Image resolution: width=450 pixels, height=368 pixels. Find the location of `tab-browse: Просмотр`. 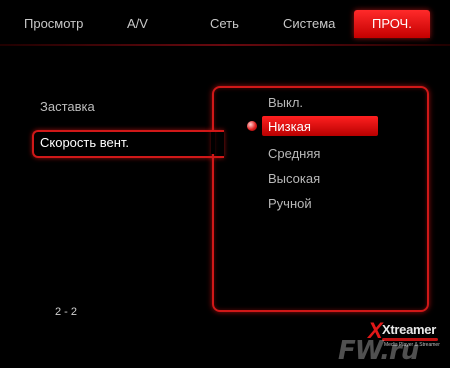

tab-browse: Просмотр is located at coordinates (53, 23).